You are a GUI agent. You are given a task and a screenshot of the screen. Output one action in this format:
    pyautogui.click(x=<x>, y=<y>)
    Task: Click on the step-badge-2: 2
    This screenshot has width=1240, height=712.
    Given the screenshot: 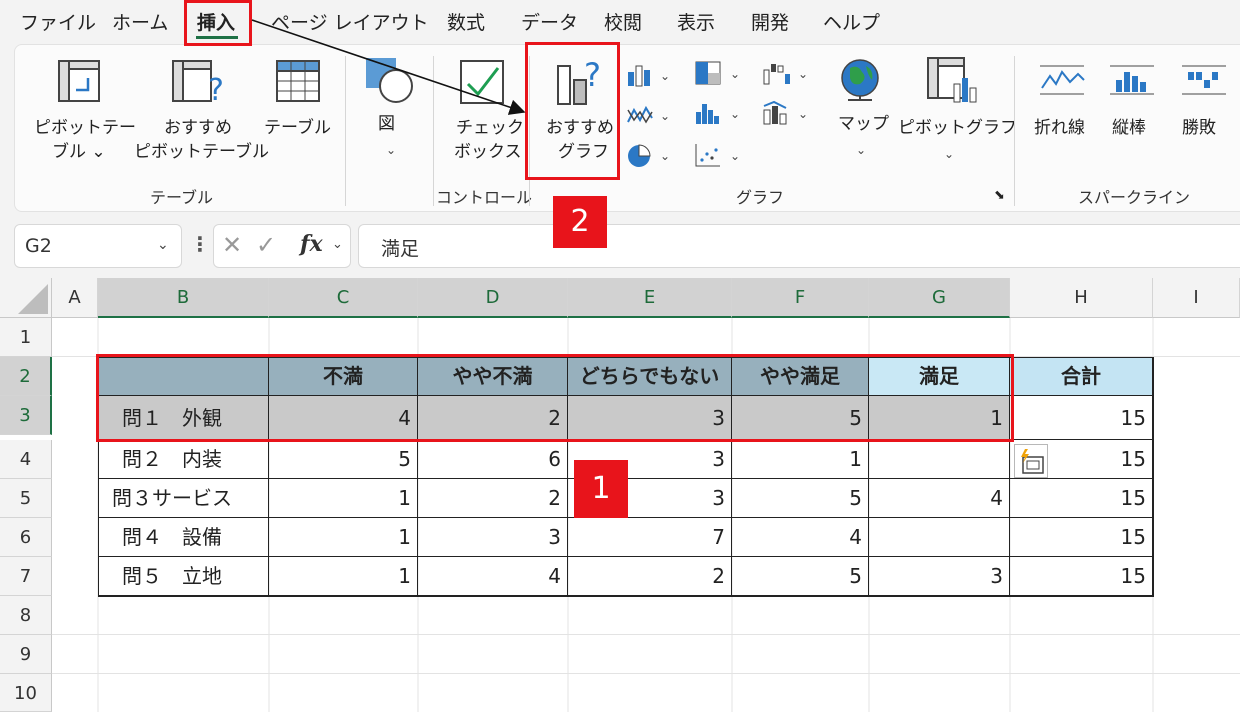 What is the action you would take?
    pyautogui.click(x=580, y=222)
    